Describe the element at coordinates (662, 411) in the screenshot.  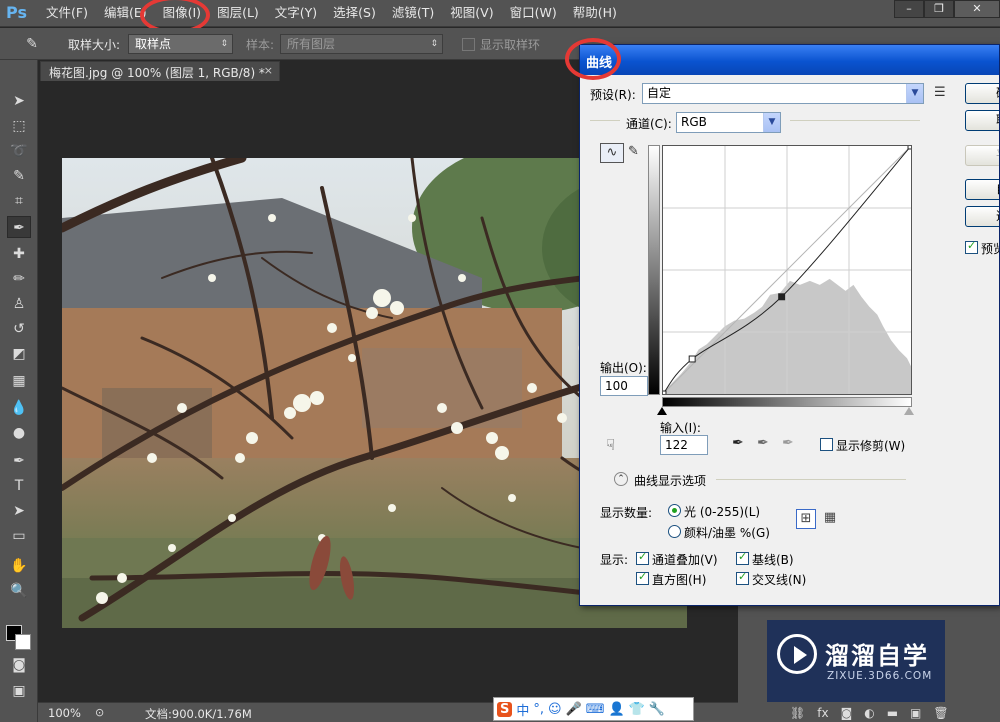
I see `black-point-slider` at that location.